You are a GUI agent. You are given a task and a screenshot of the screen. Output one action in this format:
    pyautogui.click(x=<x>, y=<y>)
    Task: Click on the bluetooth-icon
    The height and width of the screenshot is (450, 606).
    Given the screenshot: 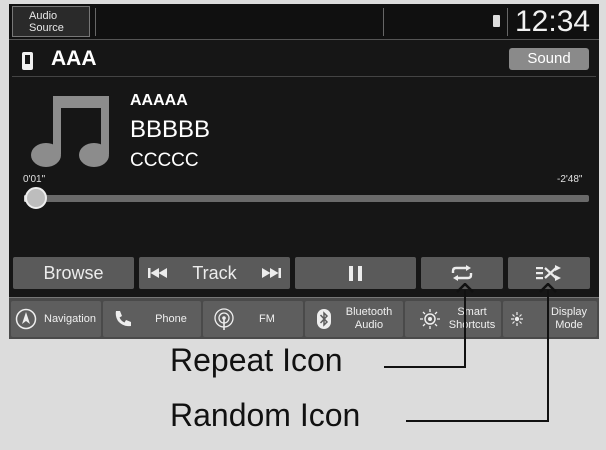 What is the action you would take?
    pyautogui.click(x=324, y=319)
    